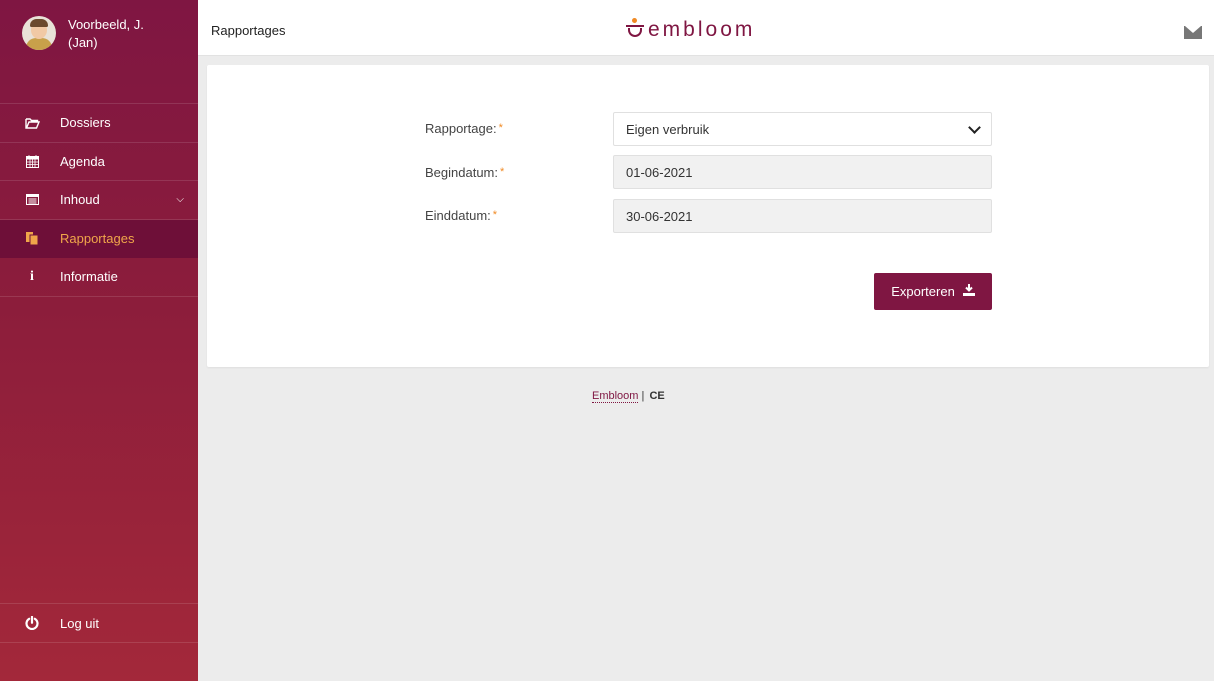 The height and width of the screenshot is (681, 1214). Describe the element at coordinates (802, 129) in the screenshot. I see `report-type-select: Eigen verbruik` at that location.